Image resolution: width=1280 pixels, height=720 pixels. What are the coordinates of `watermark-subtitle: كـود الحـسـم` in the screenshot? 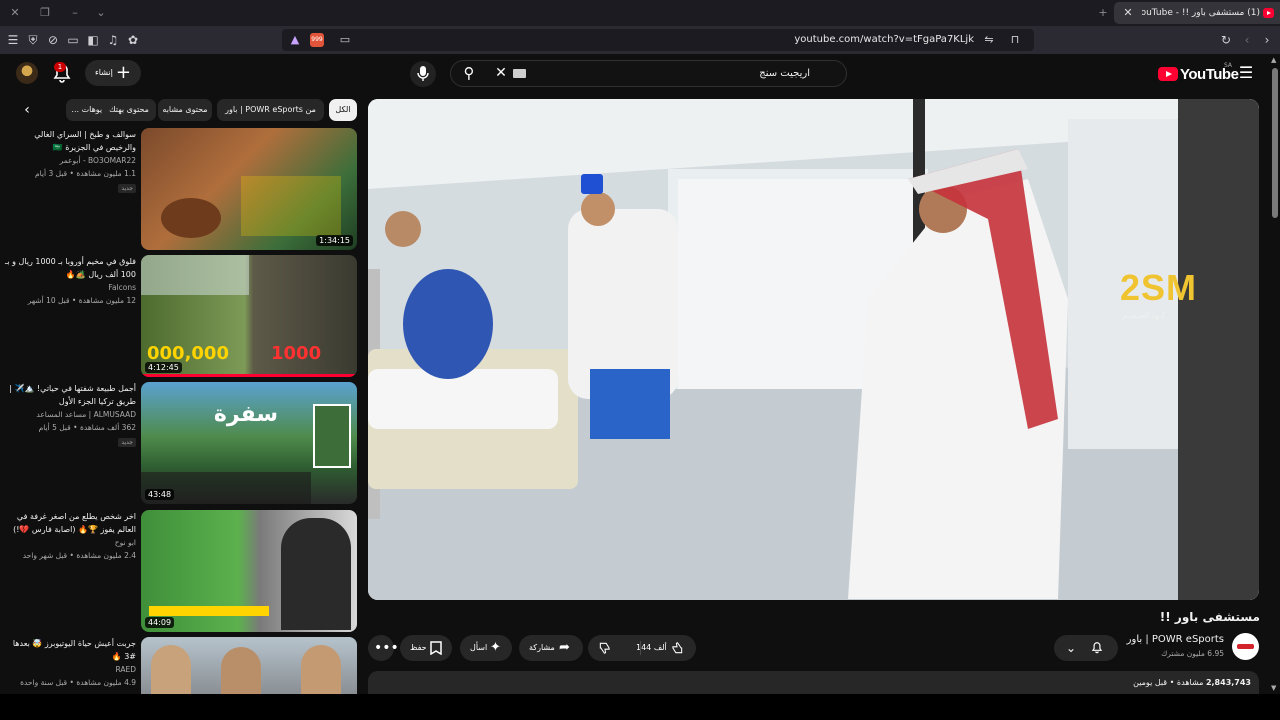 It's located at (1144, 315).